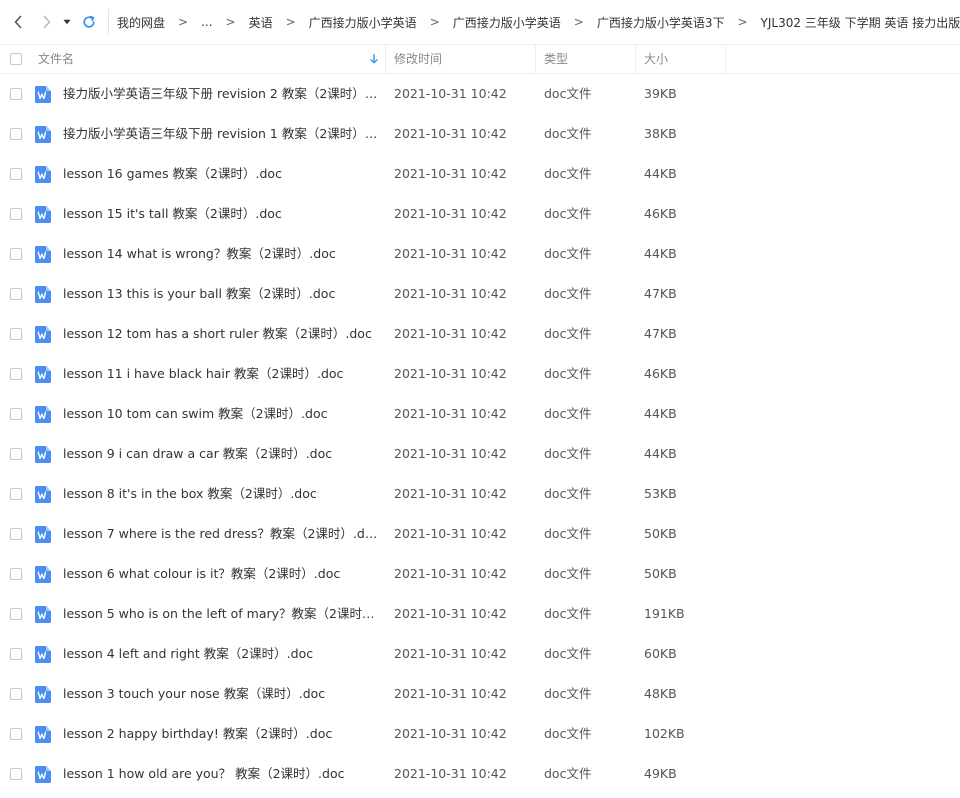 The height and width of the screenshot is (798, 960). Describe the element at coordinates (660, 453) in the screenshot. I see `file-size: 44KB` at that location.